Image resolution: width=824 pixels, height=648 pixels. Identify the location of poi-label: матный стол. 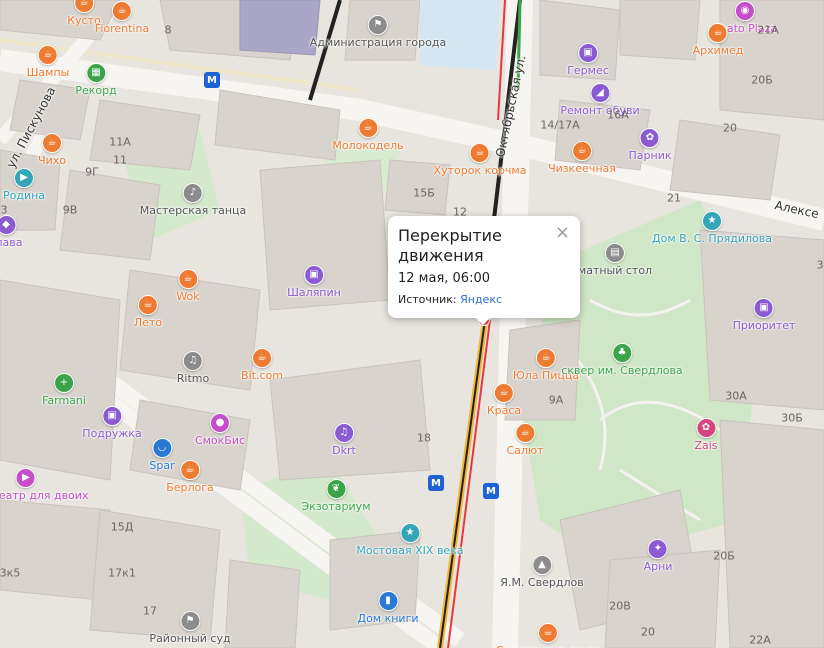
(615, 270).